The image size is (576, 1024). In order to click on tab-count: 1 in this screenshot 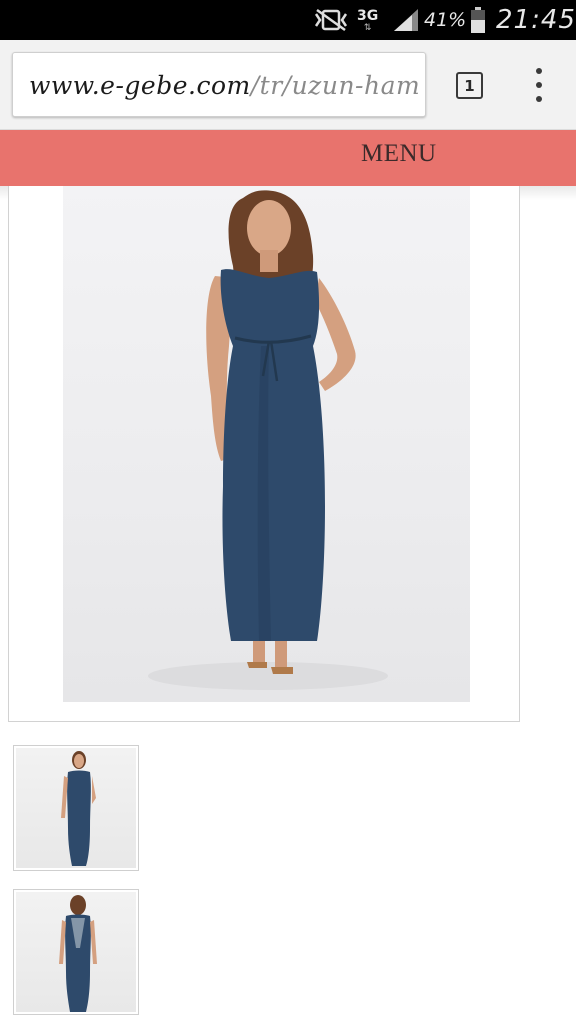, I will do `click(469, 85)`.